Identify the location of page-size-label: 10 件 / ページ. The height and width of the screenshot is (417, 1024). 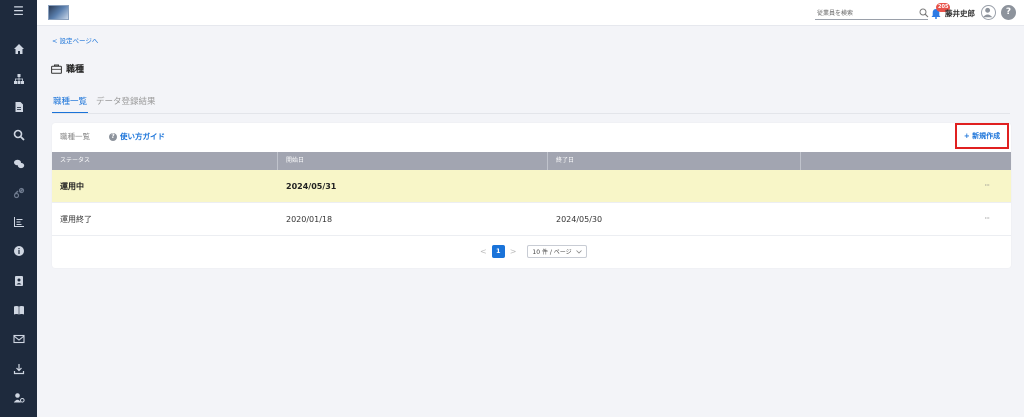
(552, 252).